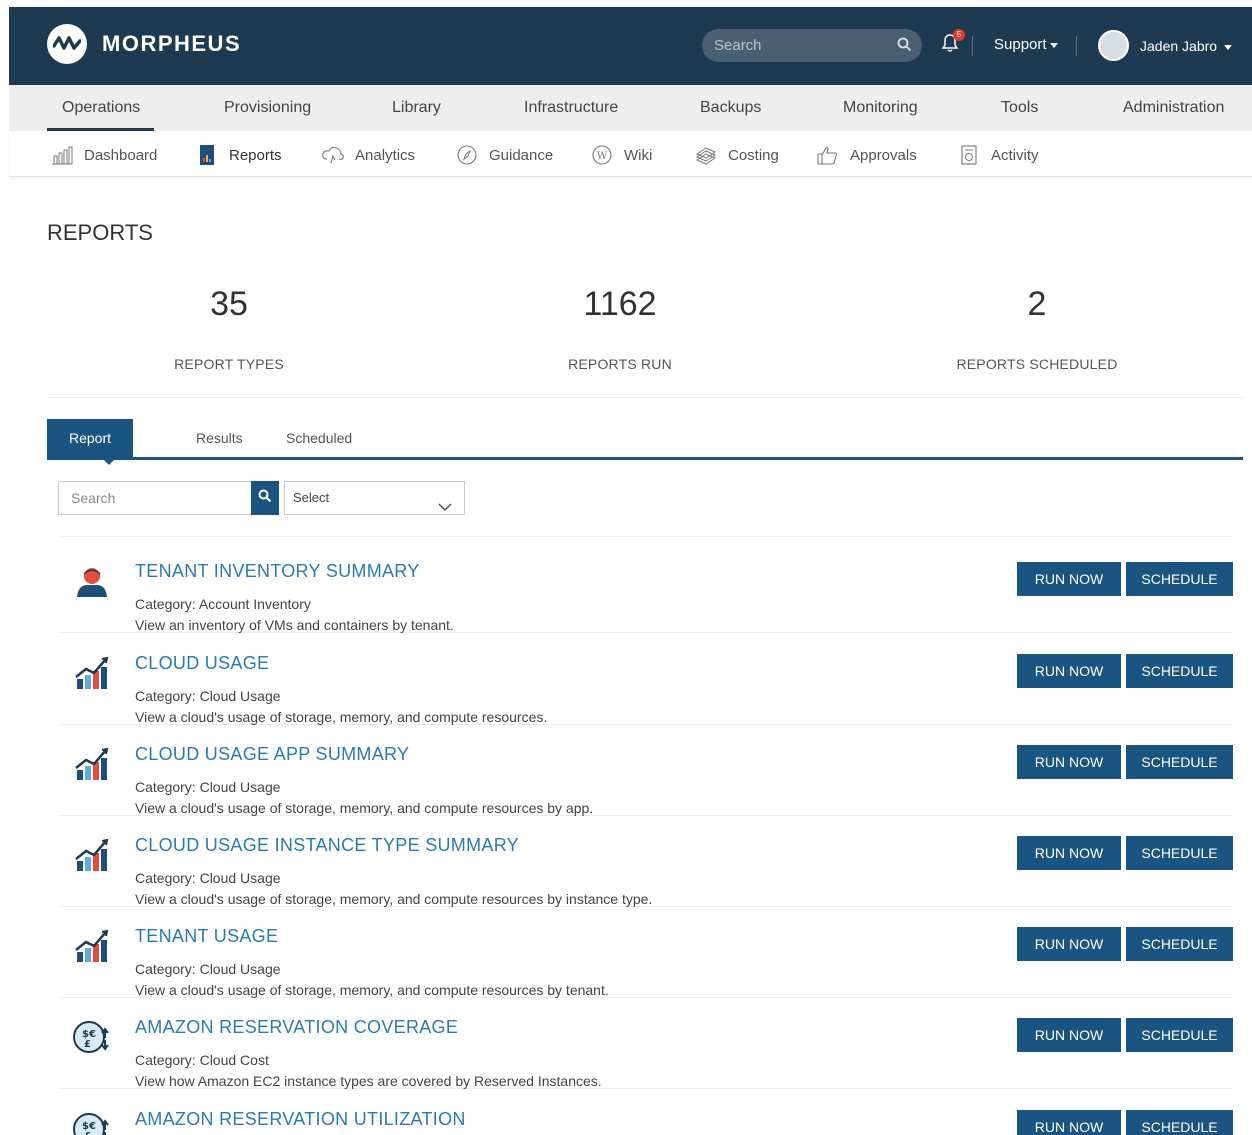 This screenshot has height=1135, width=1252. Describe the element at coordinates (327, 845) in the screenshot. I see `report-title: CLOUD USAGE INSTANCE TYPE SUMMARY` at that location.